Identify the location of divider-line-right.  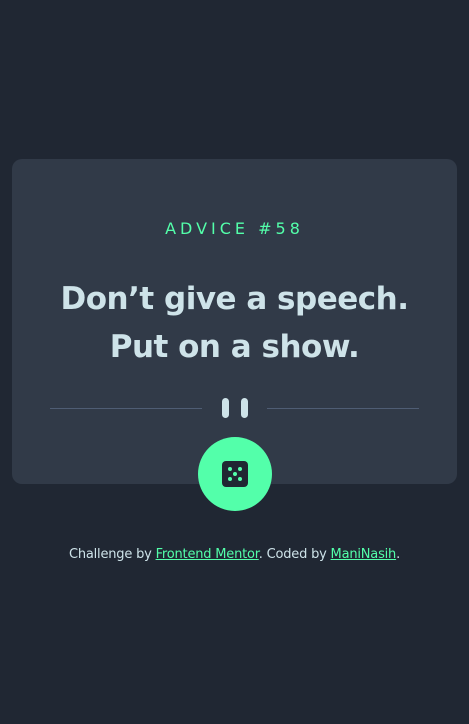
(343, 408).